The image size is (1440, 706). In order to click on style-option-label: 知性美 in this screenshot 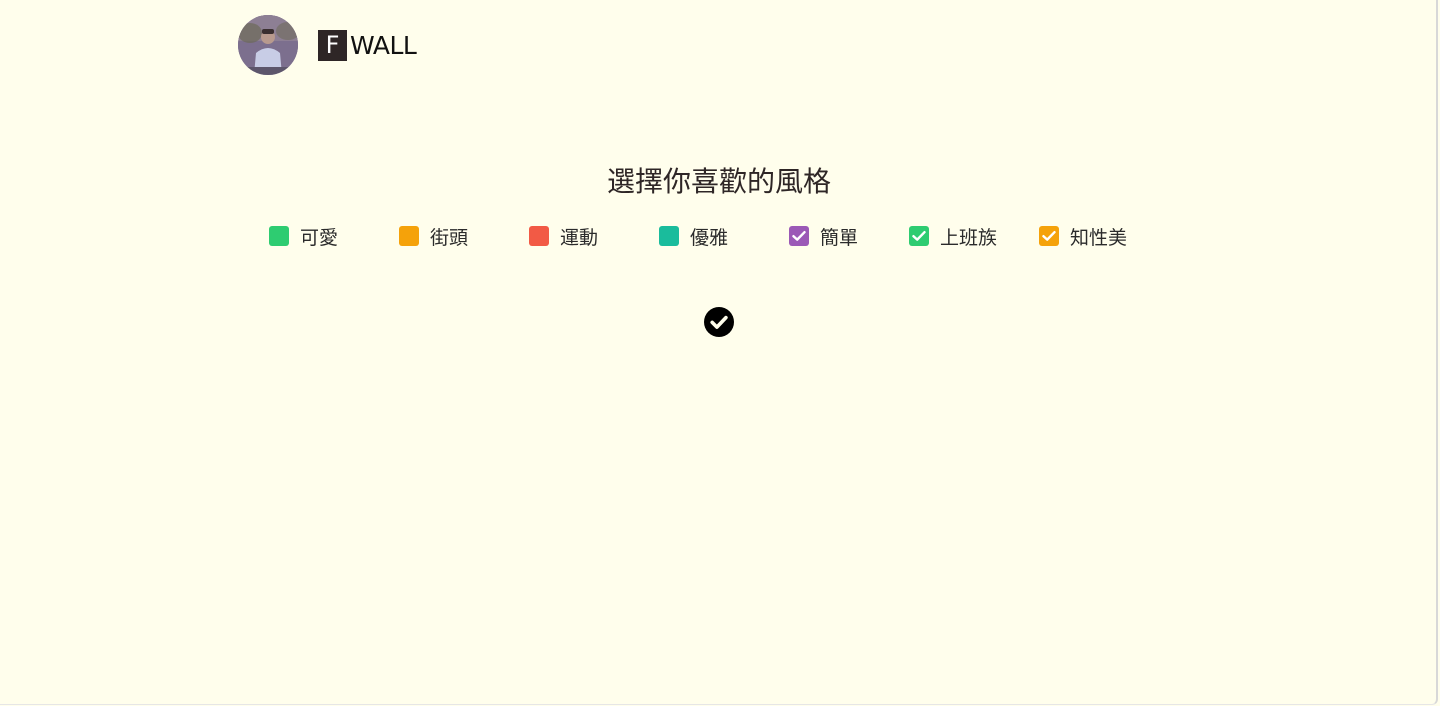, I will do `click(1099, 237)`.